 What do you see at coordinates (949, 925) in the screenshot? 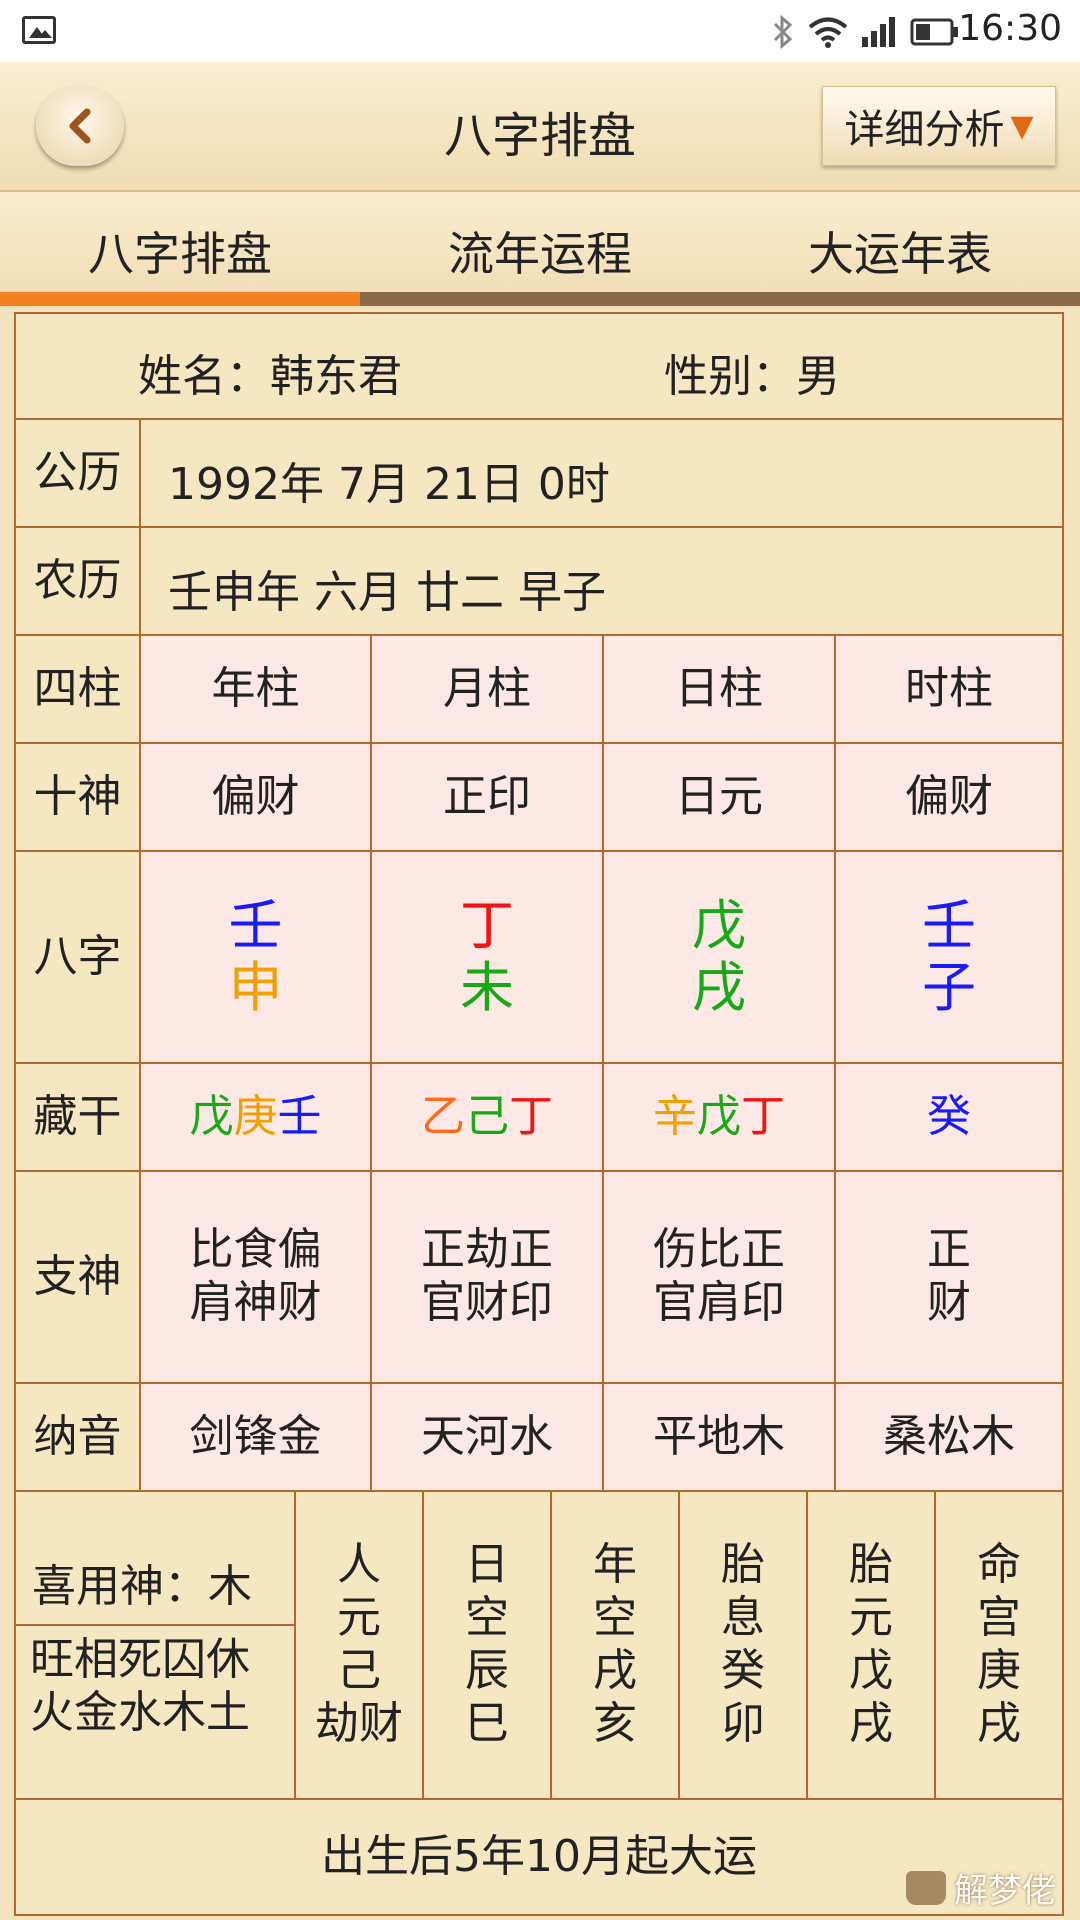
I see `bazi-hour-stem: 壬` at bounding box center [949, 925].